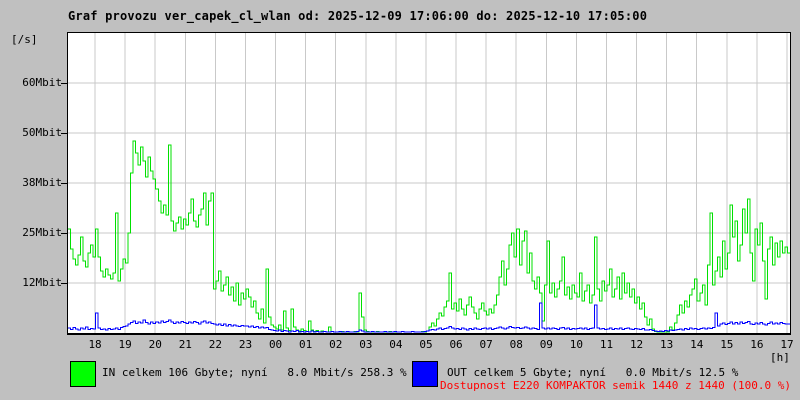 The width and height of the screenshot is (800, 400). I want to click on y-tick-label: 50Mbit, so click(42, 132).